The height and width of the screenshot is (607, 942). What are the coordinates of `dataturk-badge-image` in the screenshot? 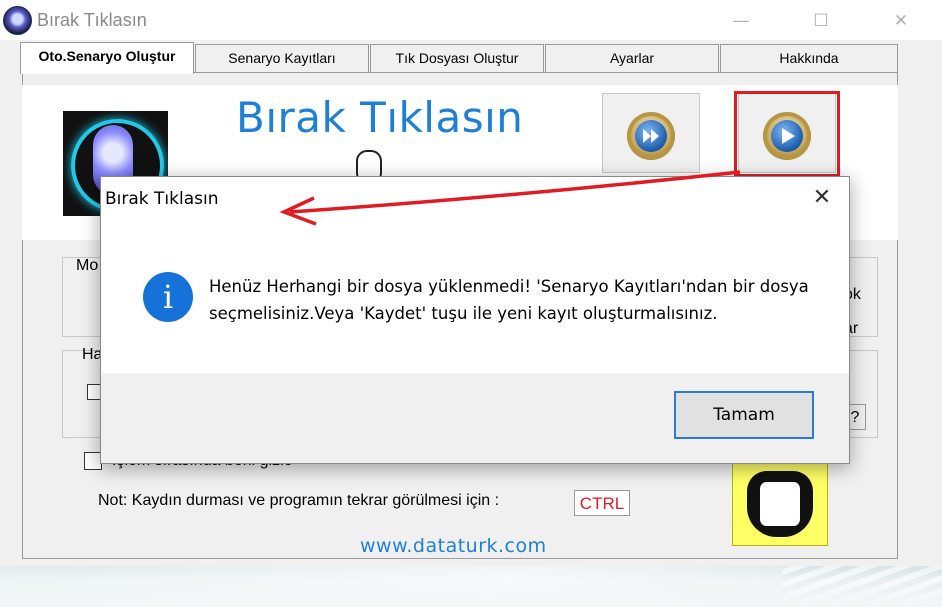 It's located at (780, 503).